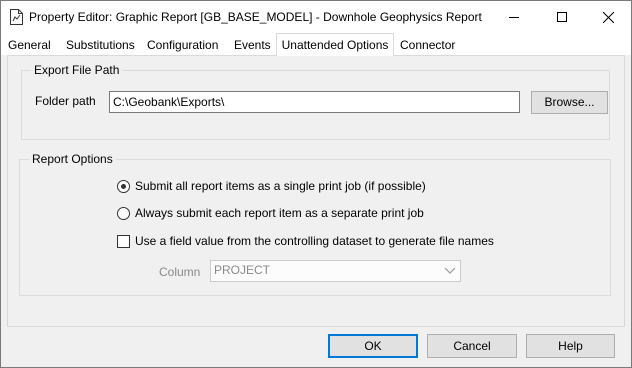  I want to click on maximize-icon, so click(562, 17).